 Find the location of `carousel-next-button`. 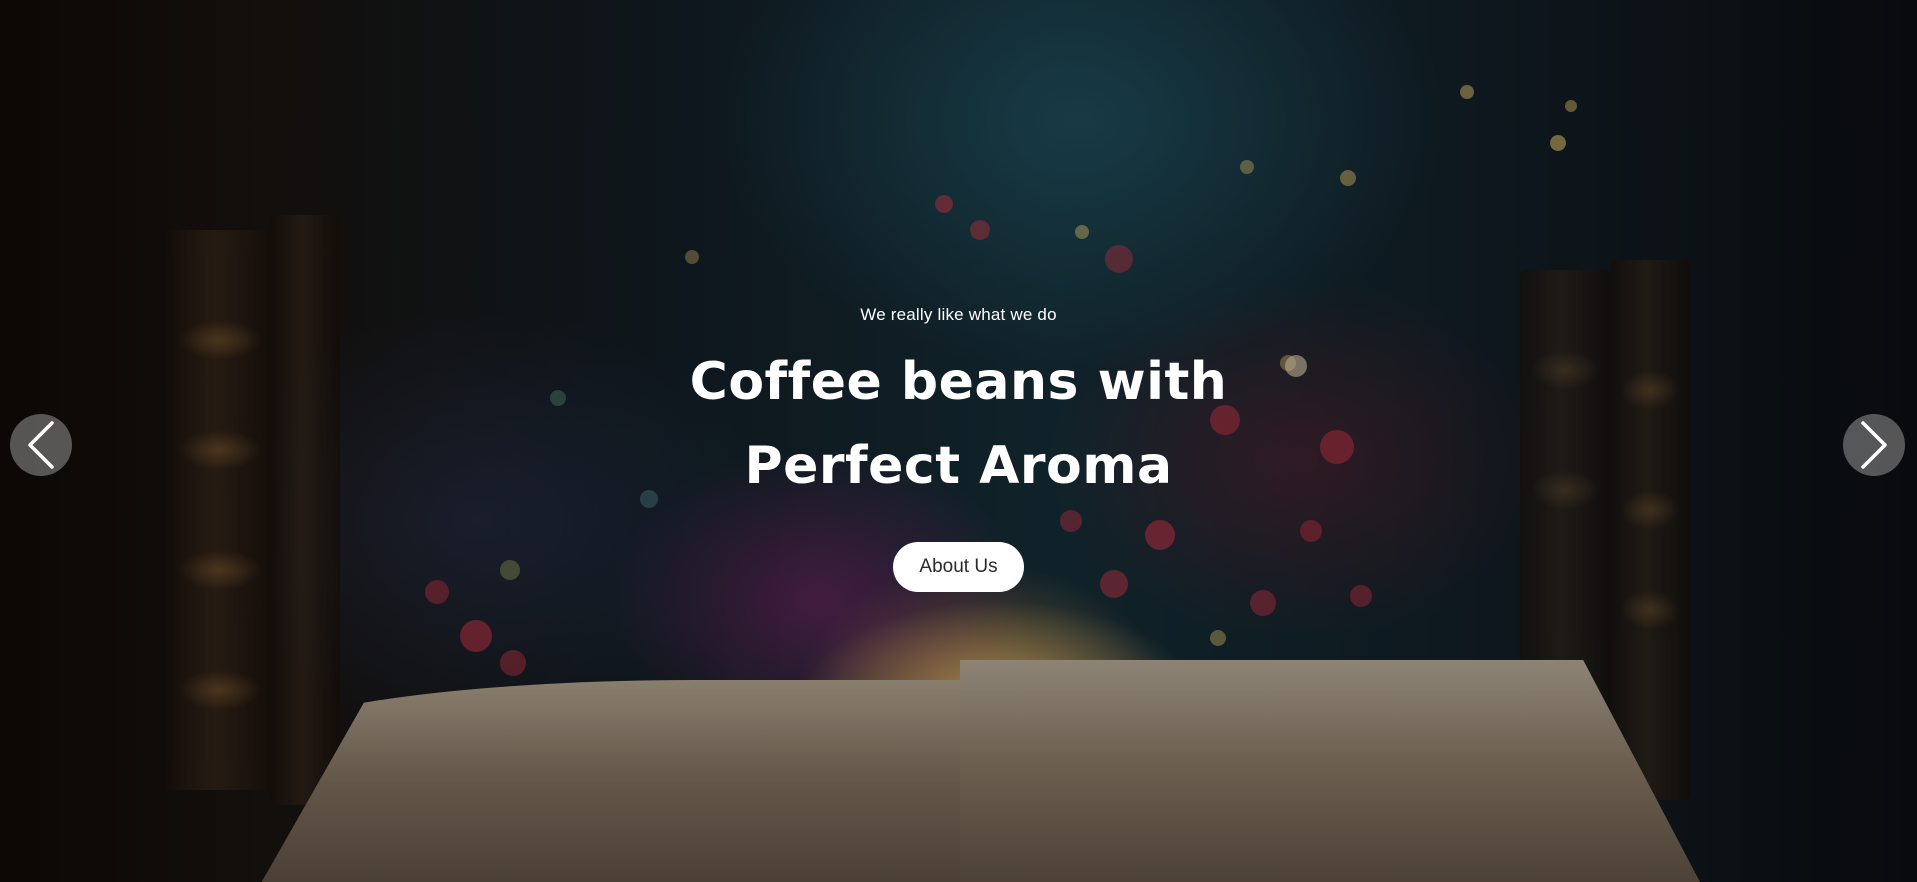

carousel-next-button is located at coordinates (1874, 445).